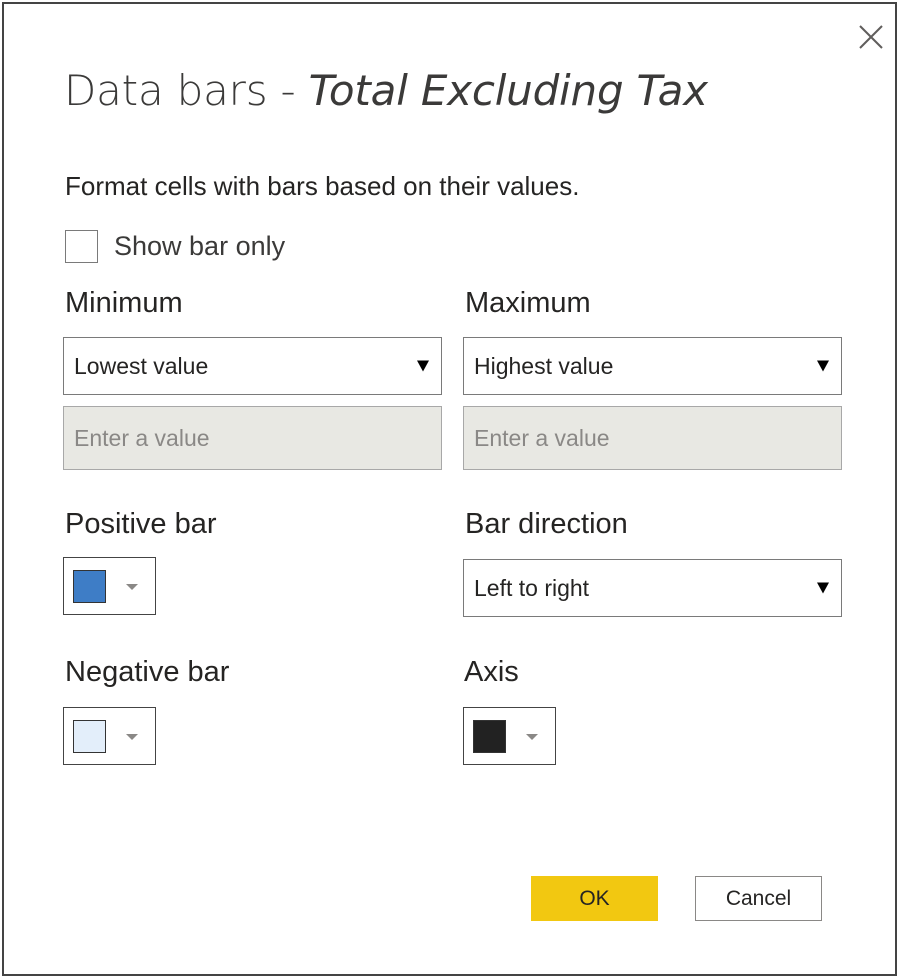 This screenshot has height=979, width=900. What do you see at coordinates (252, 366) in the screenshot?
I see `minimum-type-select: Lowest value` at bounding box center [252, 366].